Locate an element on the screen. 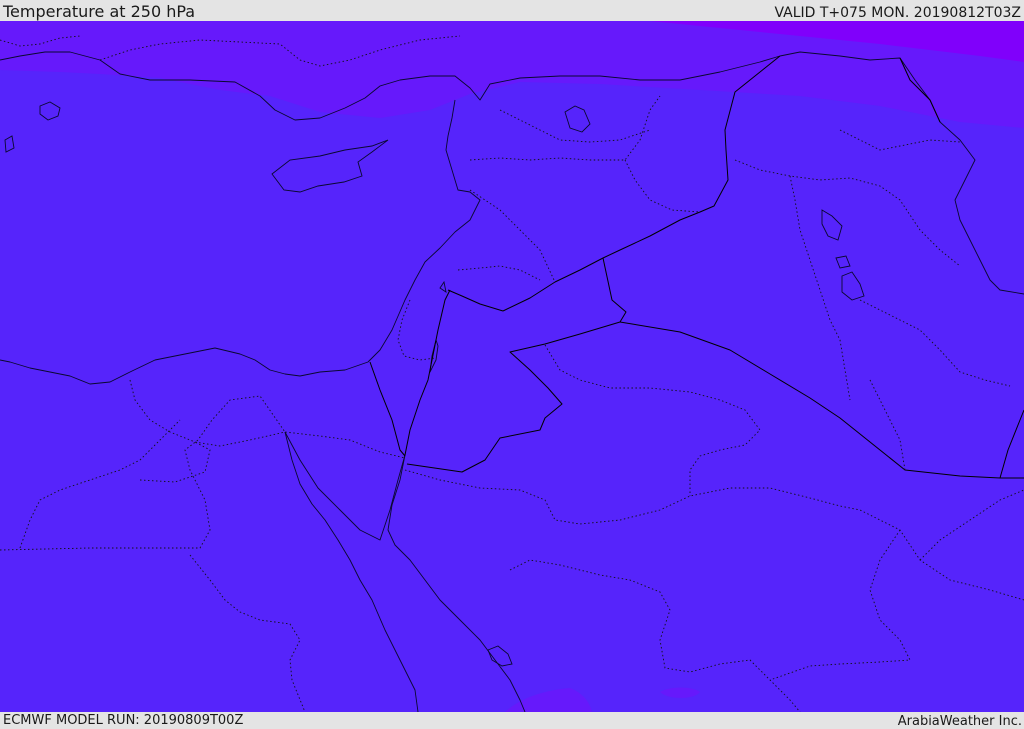 Image resolution: width=1024 pixels, height=729 pixels. model-run-label: ECMWF MODEL RUN: 20190809T00Z is located at coordinates (123, 720).